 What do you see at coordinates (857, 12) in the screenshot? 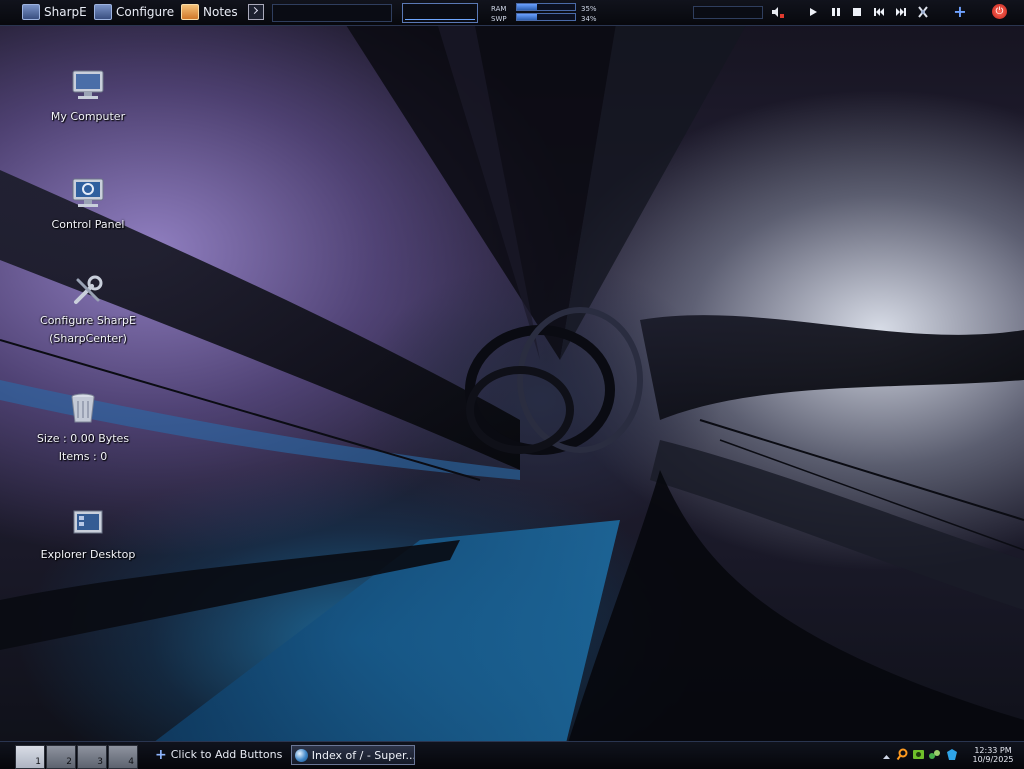
I see `stop-icon` at bounding box center [857, 12].